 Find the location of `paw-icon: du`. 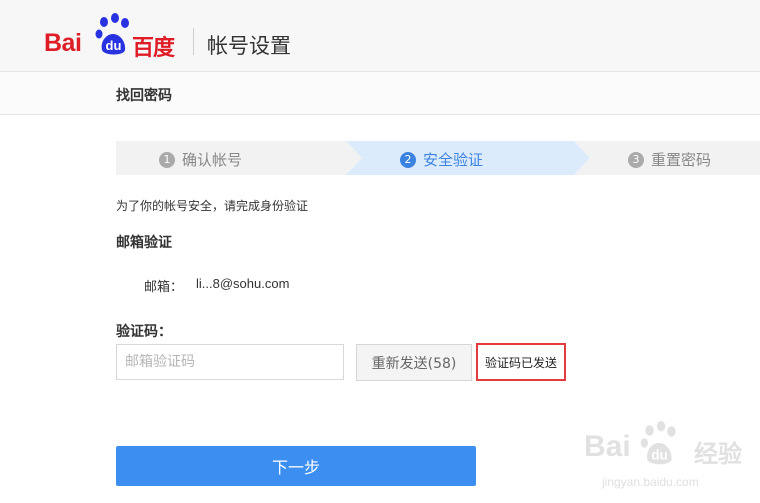

paw-icon: du is located at coordinates (112, 34).